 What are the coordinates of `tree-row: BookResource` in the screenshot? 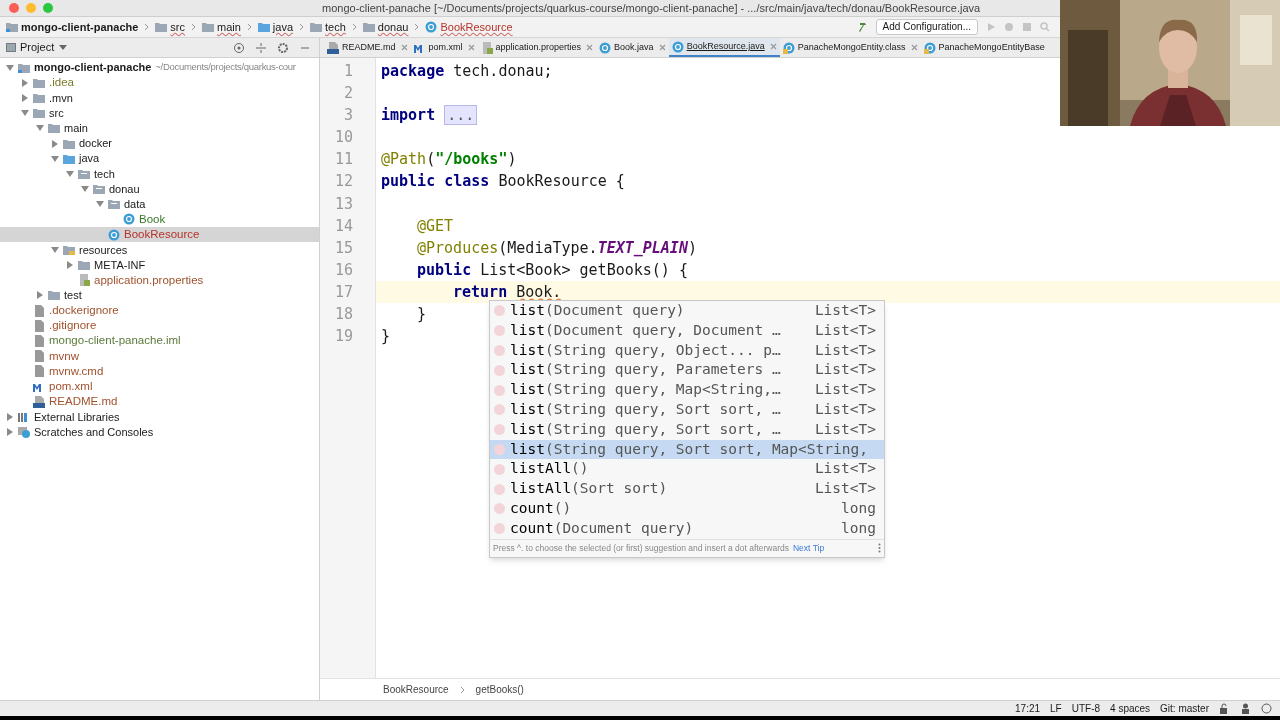 It's located at (159, 235).